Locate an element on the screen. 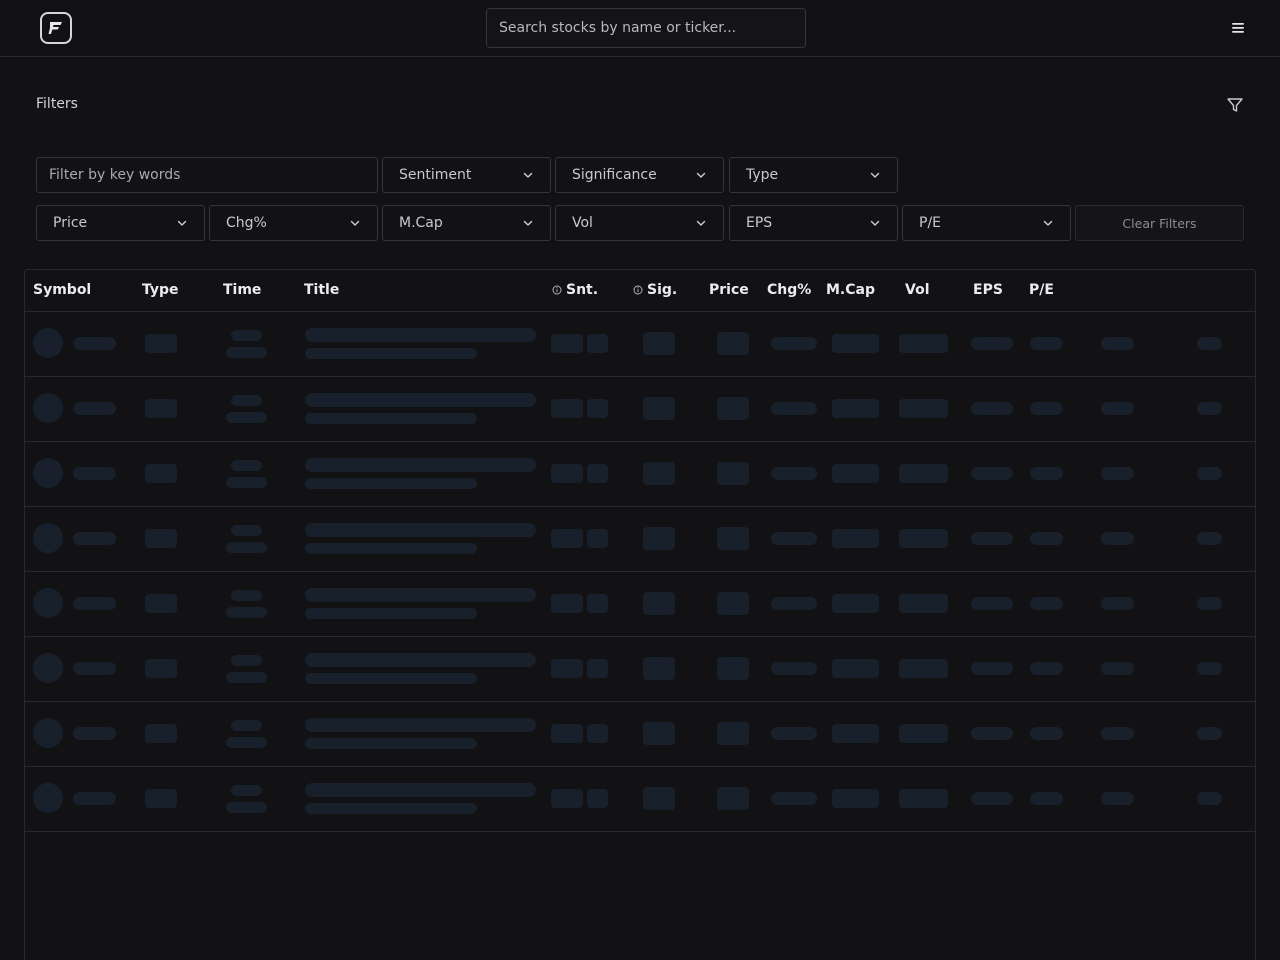  vol-dropdown: Vol is located at coordinates (639, 223).